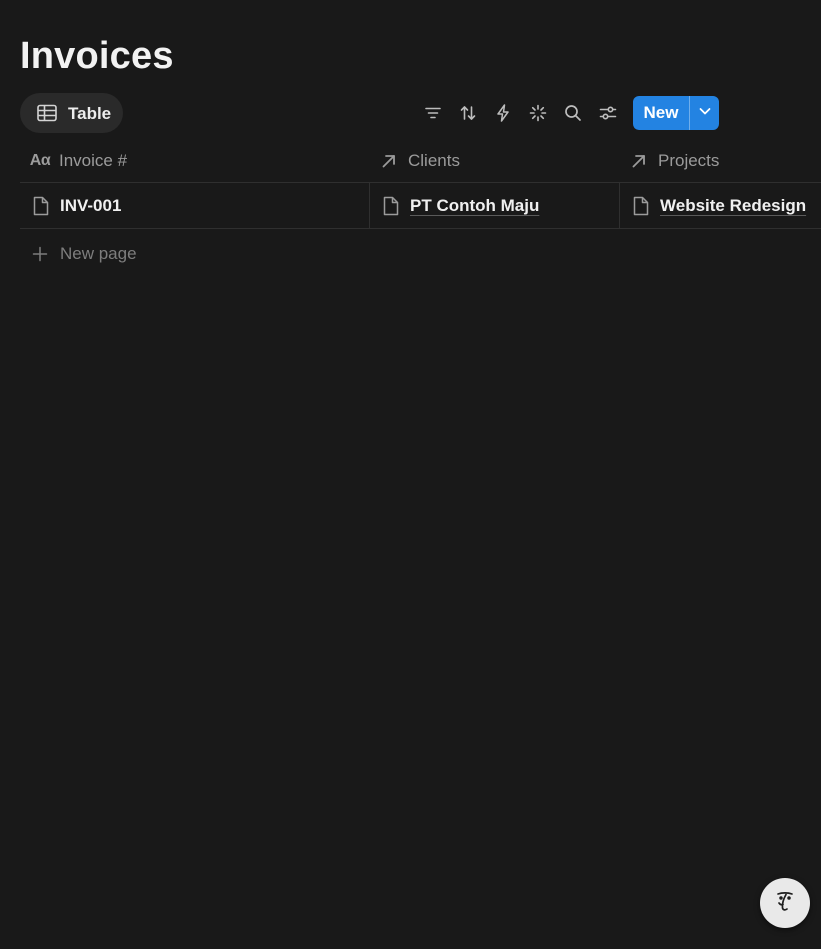  I want to click on column-header-label: Projects, so click(689, 160).